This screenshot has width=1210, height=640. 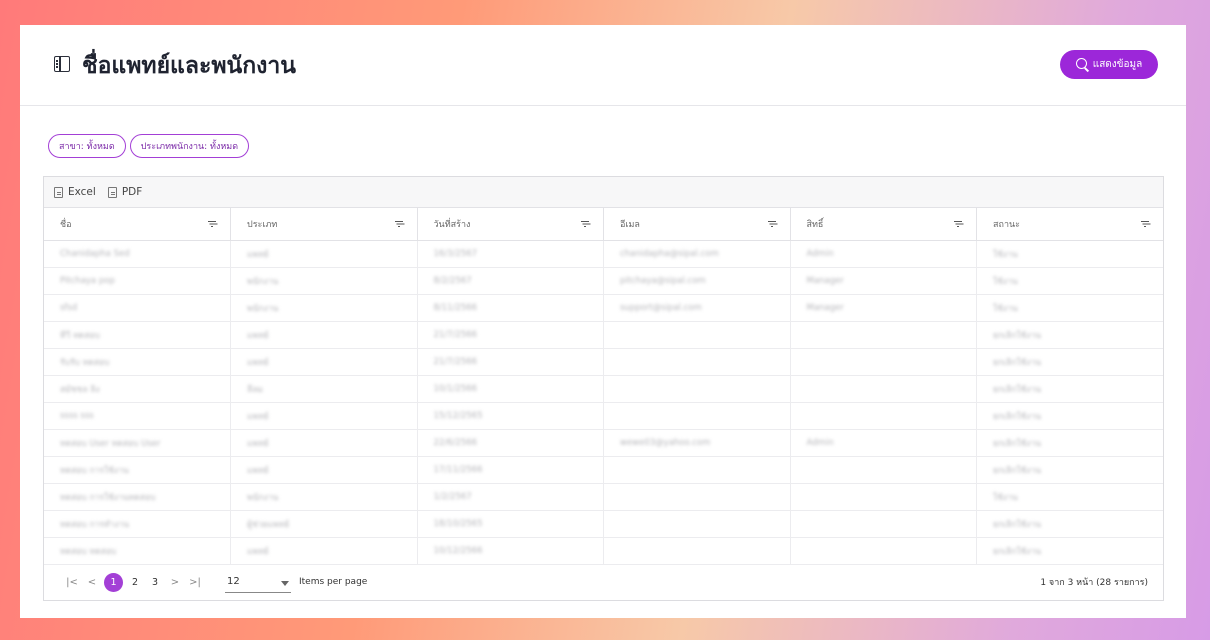 I want to click on column-header: ชื่อ, so click(x=137, y=224).